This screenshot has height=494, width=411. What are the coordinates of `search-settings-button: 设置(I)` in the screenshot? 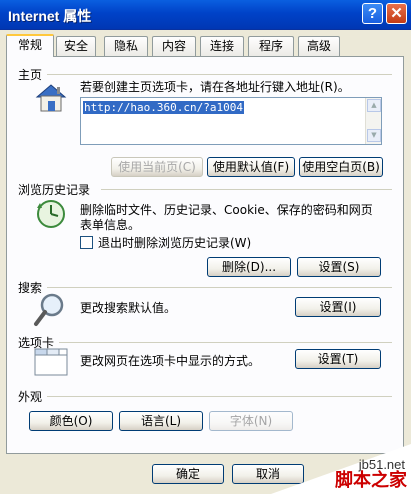 It's located at (338, 307).